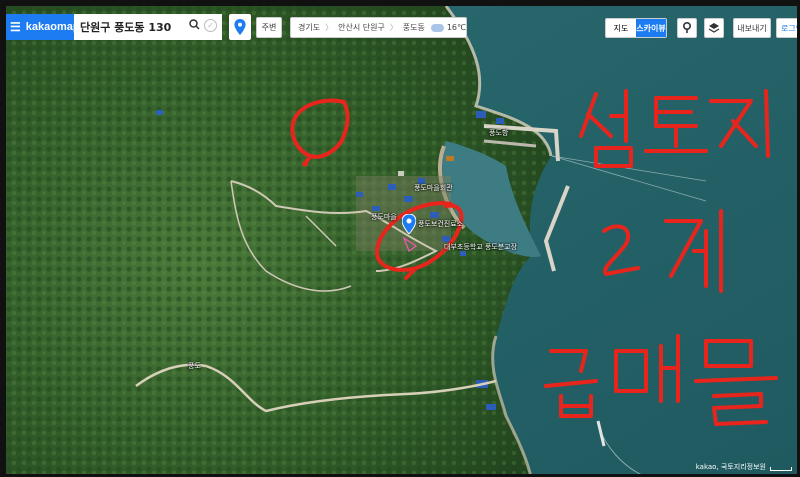 This screenshot has width=800, height=477. I want to click on weather-temp: 16℃, so click(456, 27).